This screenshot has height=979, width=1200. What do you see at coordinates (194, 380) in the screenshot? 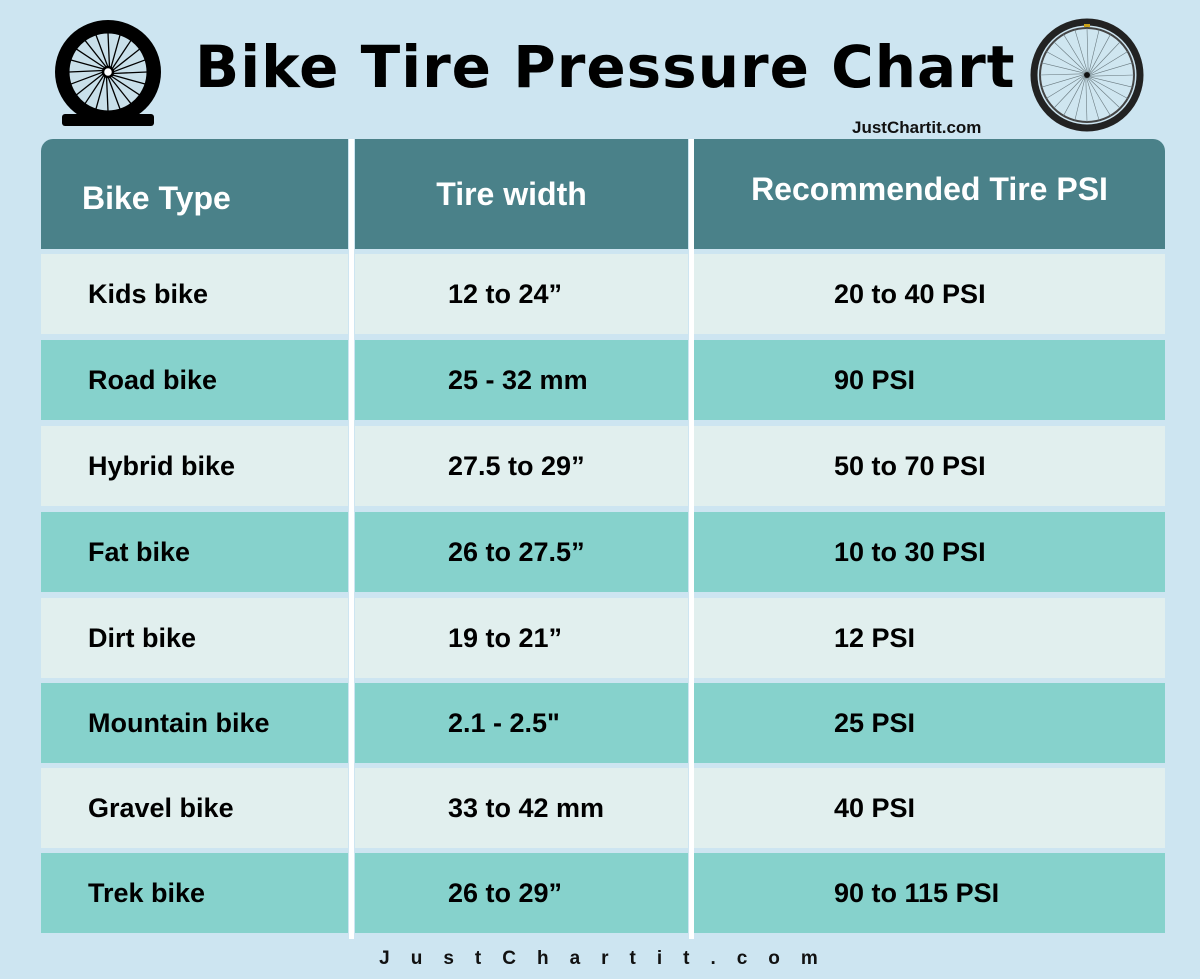
I see `bike-type-cell: Road bike` at bounding box center [194, 380].